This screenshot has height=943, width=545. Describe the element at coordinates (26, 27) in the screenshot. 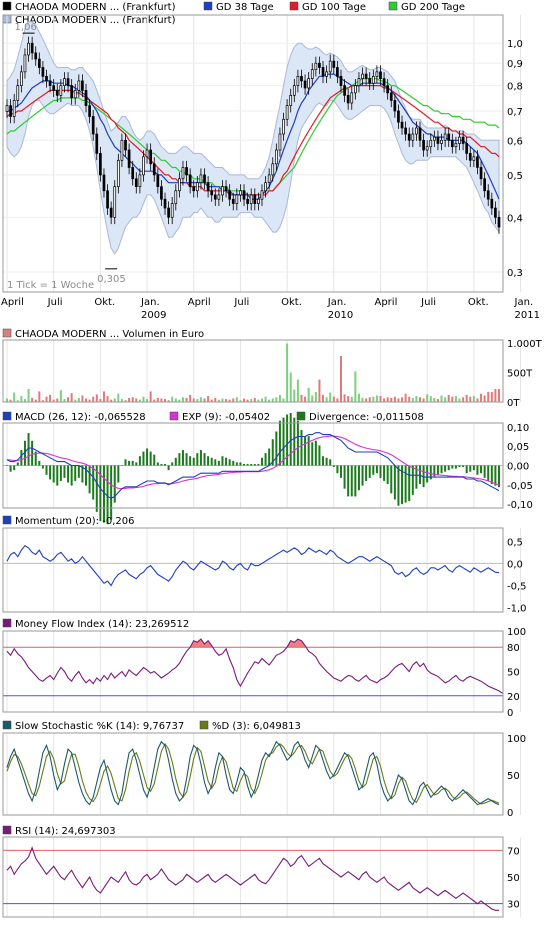

I see `max-annotation: 1,06` at that location.